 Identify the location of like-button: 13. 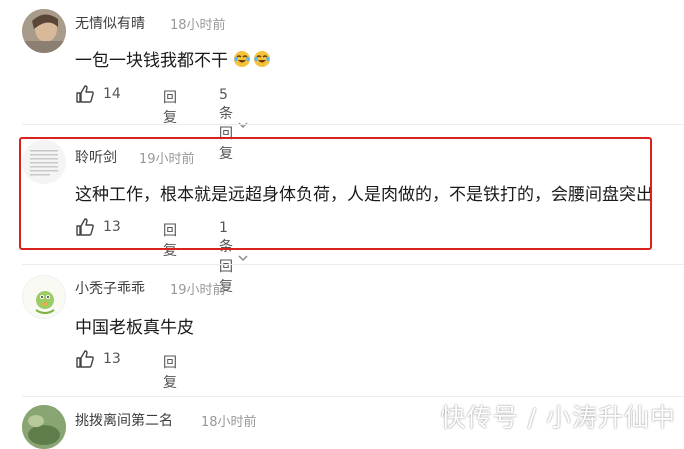
(98, 359).